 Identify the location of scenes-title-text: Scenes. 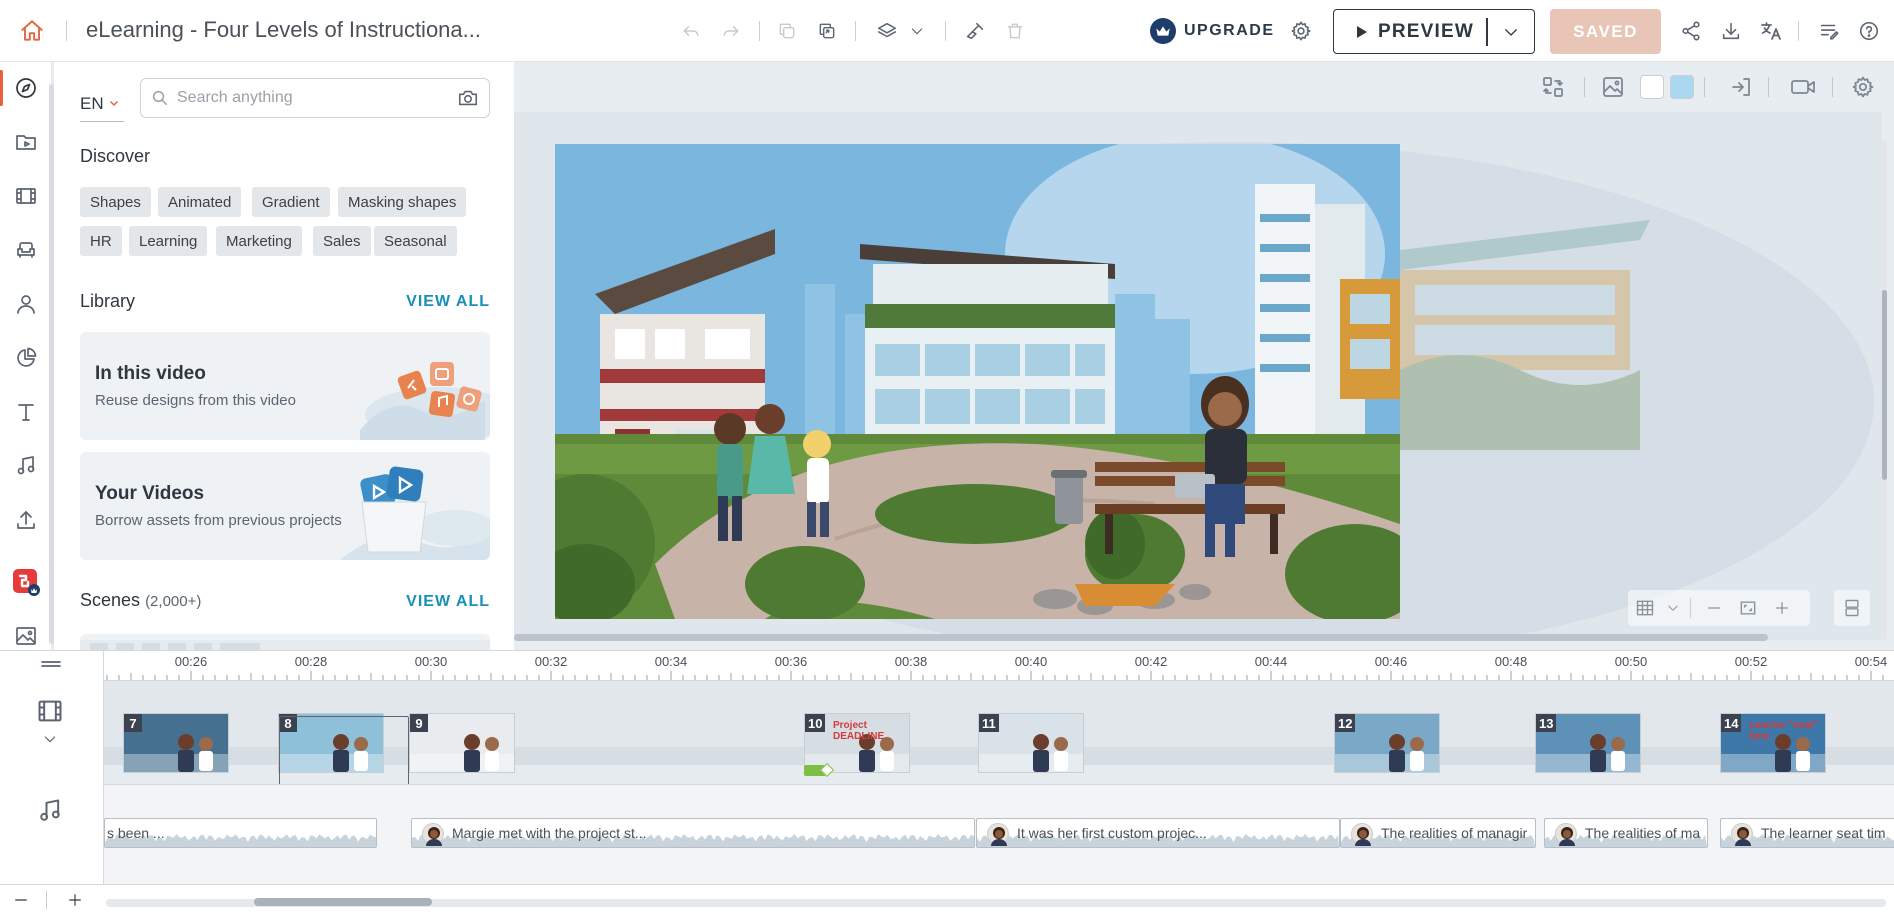
(110, 600).